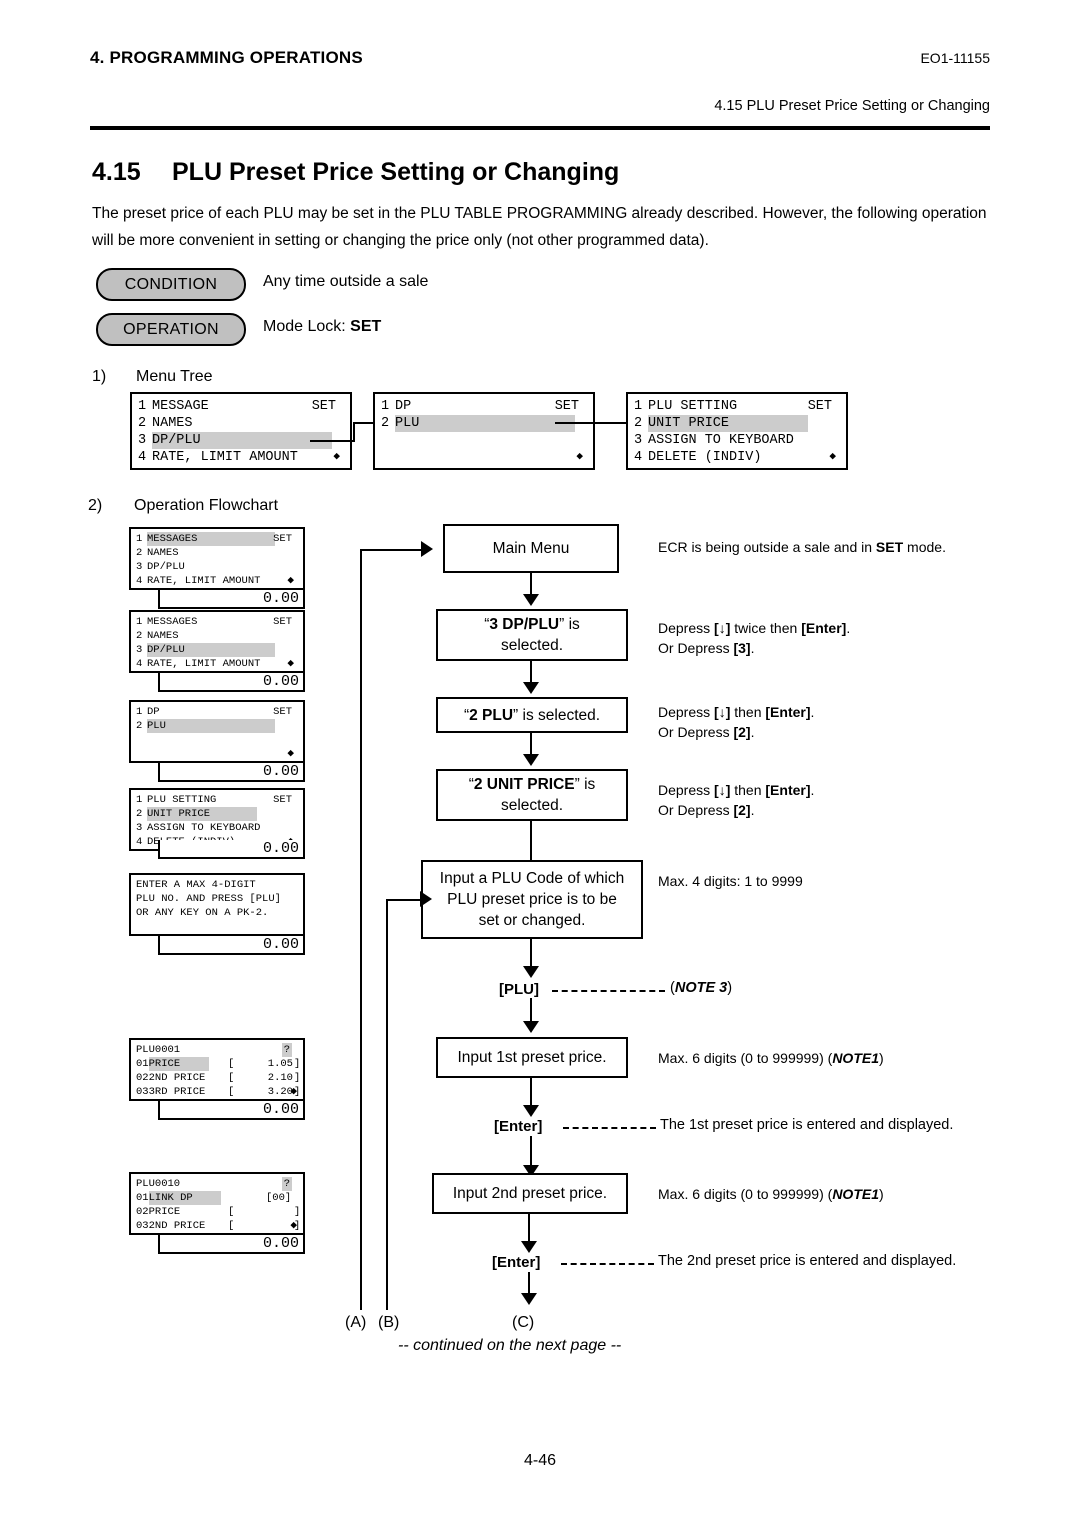  Describe the element at coordinates (540, 1460) in the screenshot. I see `page-number: 4-46` at that location.